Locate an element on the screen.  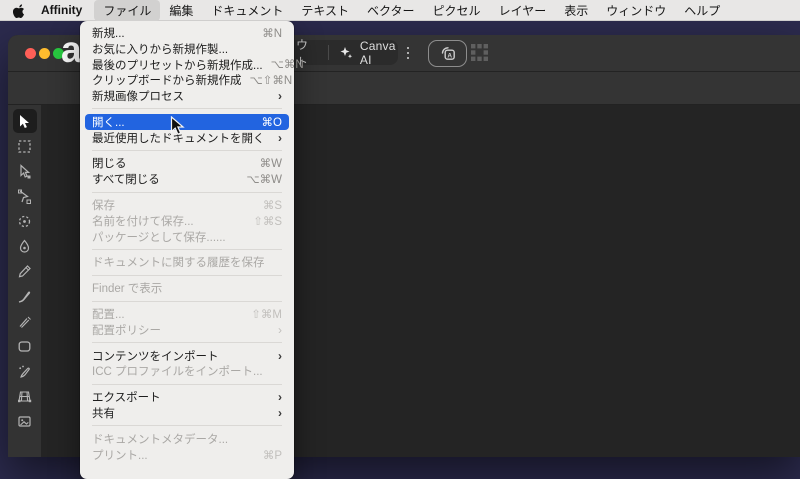
pixel-brush-tool is located at coordinates (25, 371).